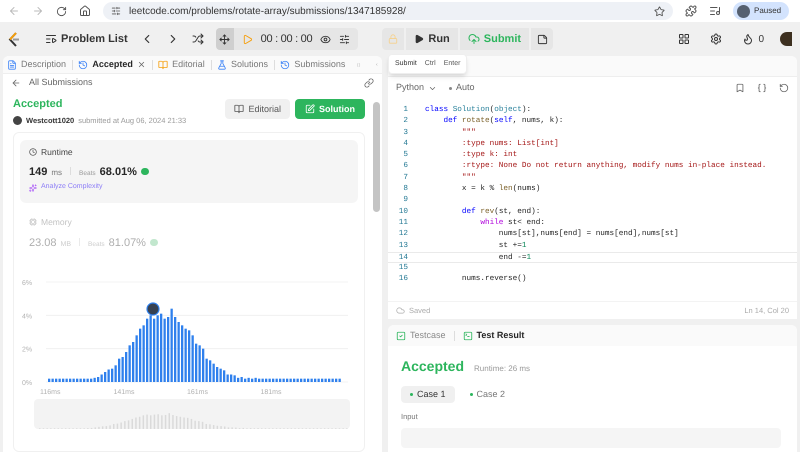  Describe the element at coordinates (474, 39) in the screenshot. I see `cloud-upload-icon` at that location.